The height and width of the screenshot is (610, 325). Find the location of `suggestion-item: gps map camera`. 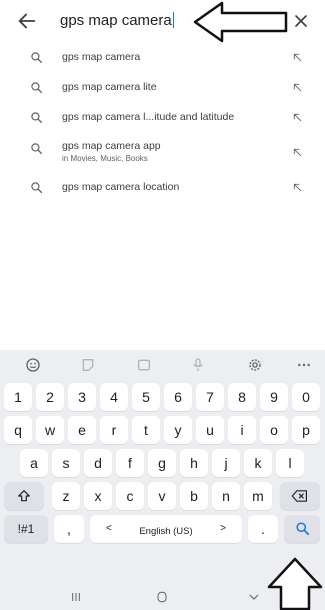

suggestion-item: gps map camera is located at coordinates (162, 57).